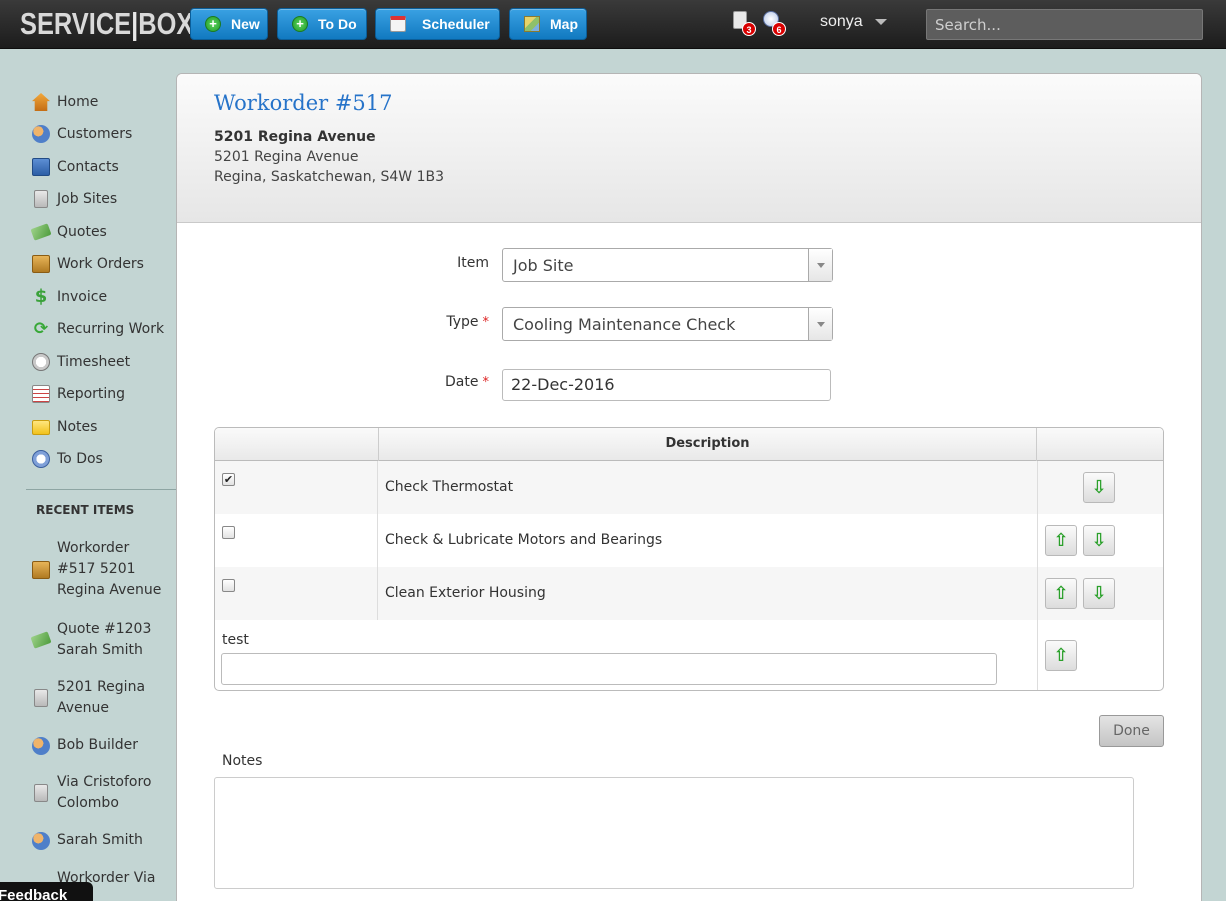 The width and height of the screenshot is (1226, 901). Describe the element at coordinates (1064, 24) in the screenshot. I see `search-input` at that location.